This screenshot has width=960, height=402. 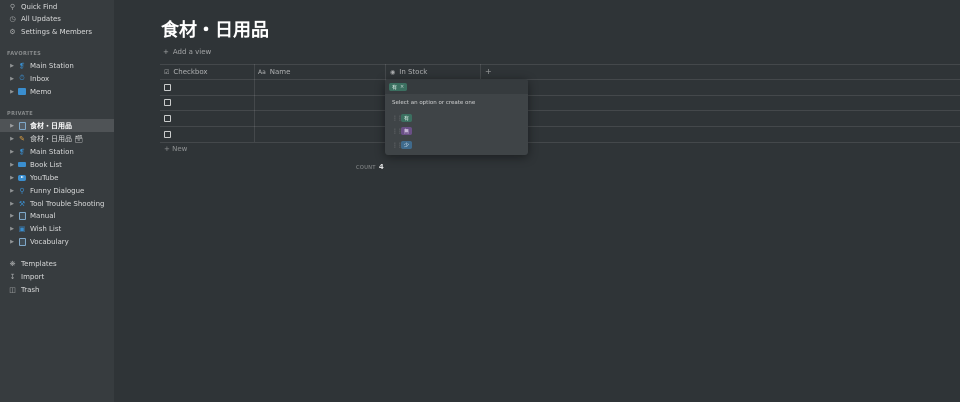 What do you see at coordinates (33, 276) in the screenshot?
I see `sidebar-item-label: Import` at bounding box center [33, 276].